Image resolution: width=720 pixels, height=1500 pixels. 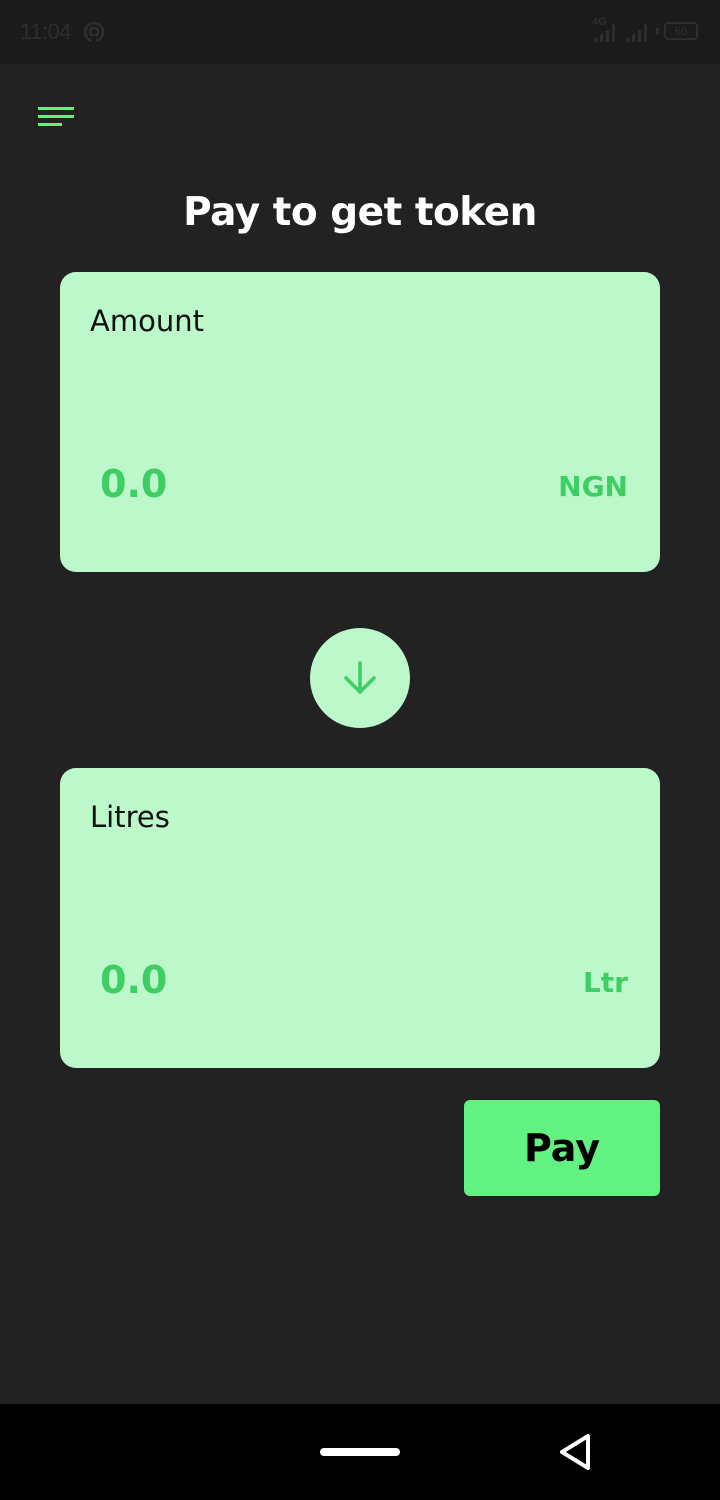 I want to click on litres-label: Litres, so click(x=130, y=817).